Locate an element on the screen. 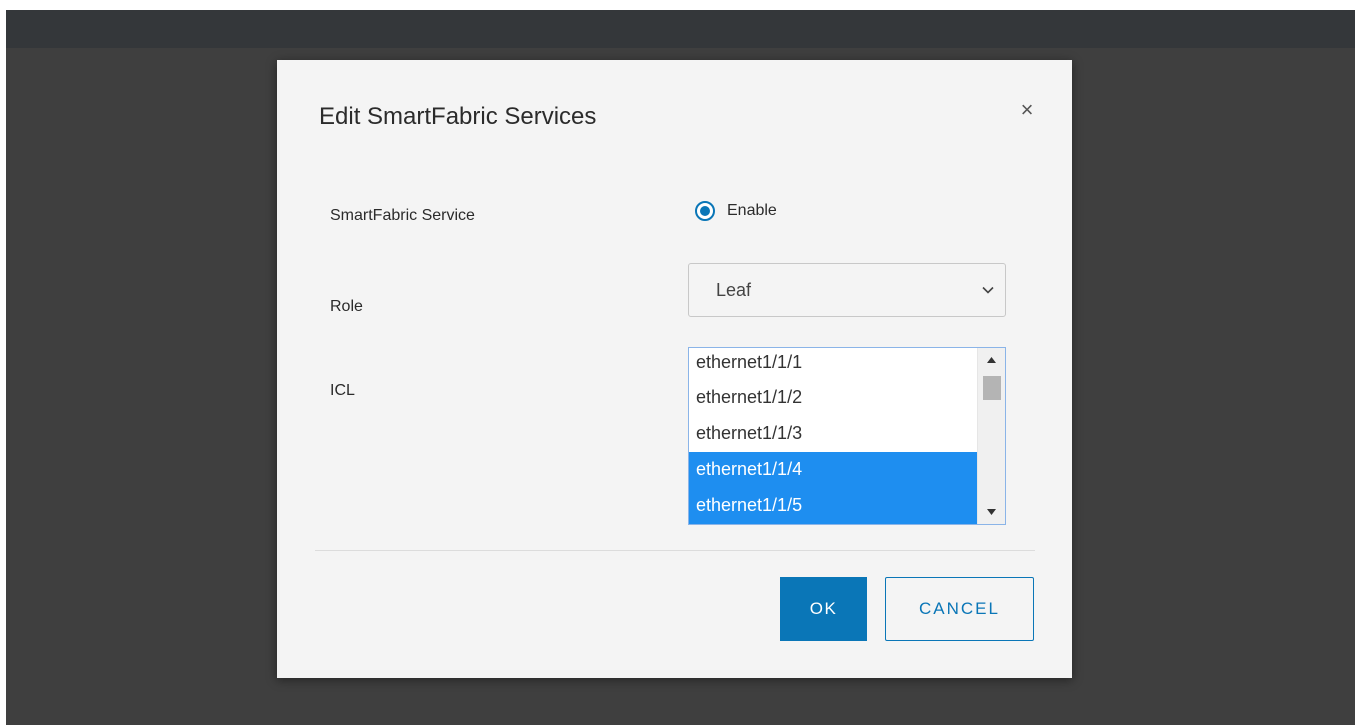 The width and height of the screenshot is (1355, 725). cancel-button: CANCEL is located at coordinates (959, 609).